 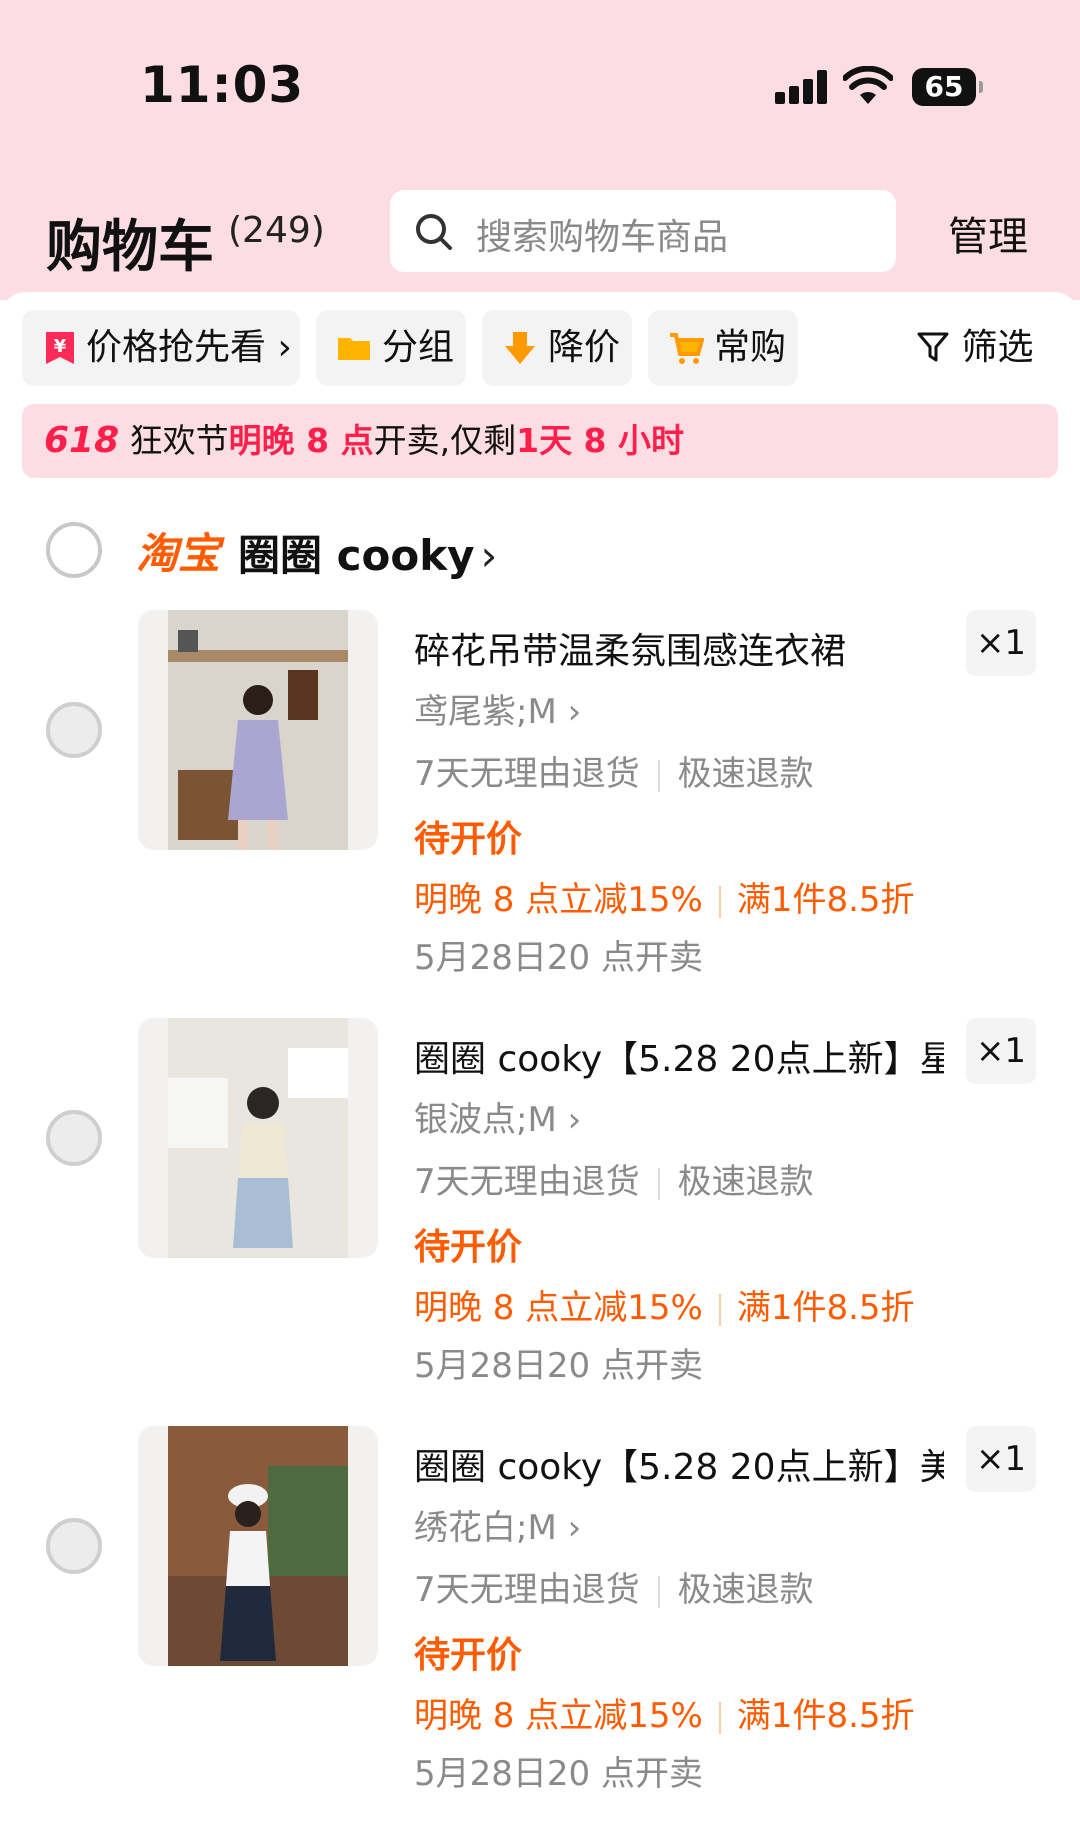 I want to click on search-input: 搜索购物车商品, so click(x=643, y=231).